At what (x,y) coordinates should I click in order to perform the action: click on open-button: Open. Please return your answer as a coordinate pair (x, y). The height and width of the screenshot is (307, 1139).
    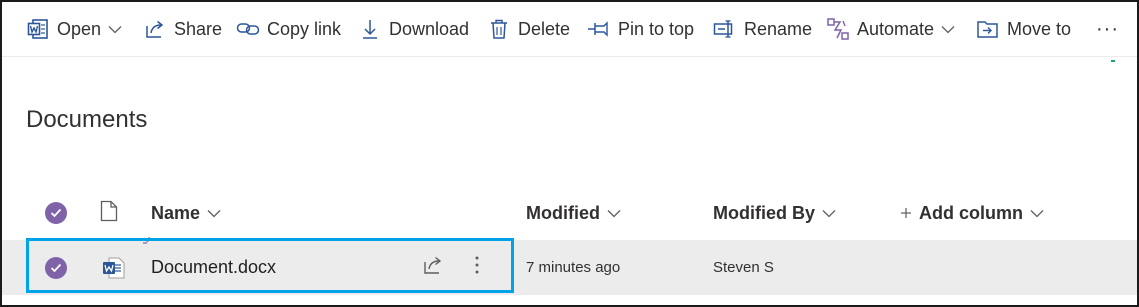
    Looking at the image, I should click on (74, 29).